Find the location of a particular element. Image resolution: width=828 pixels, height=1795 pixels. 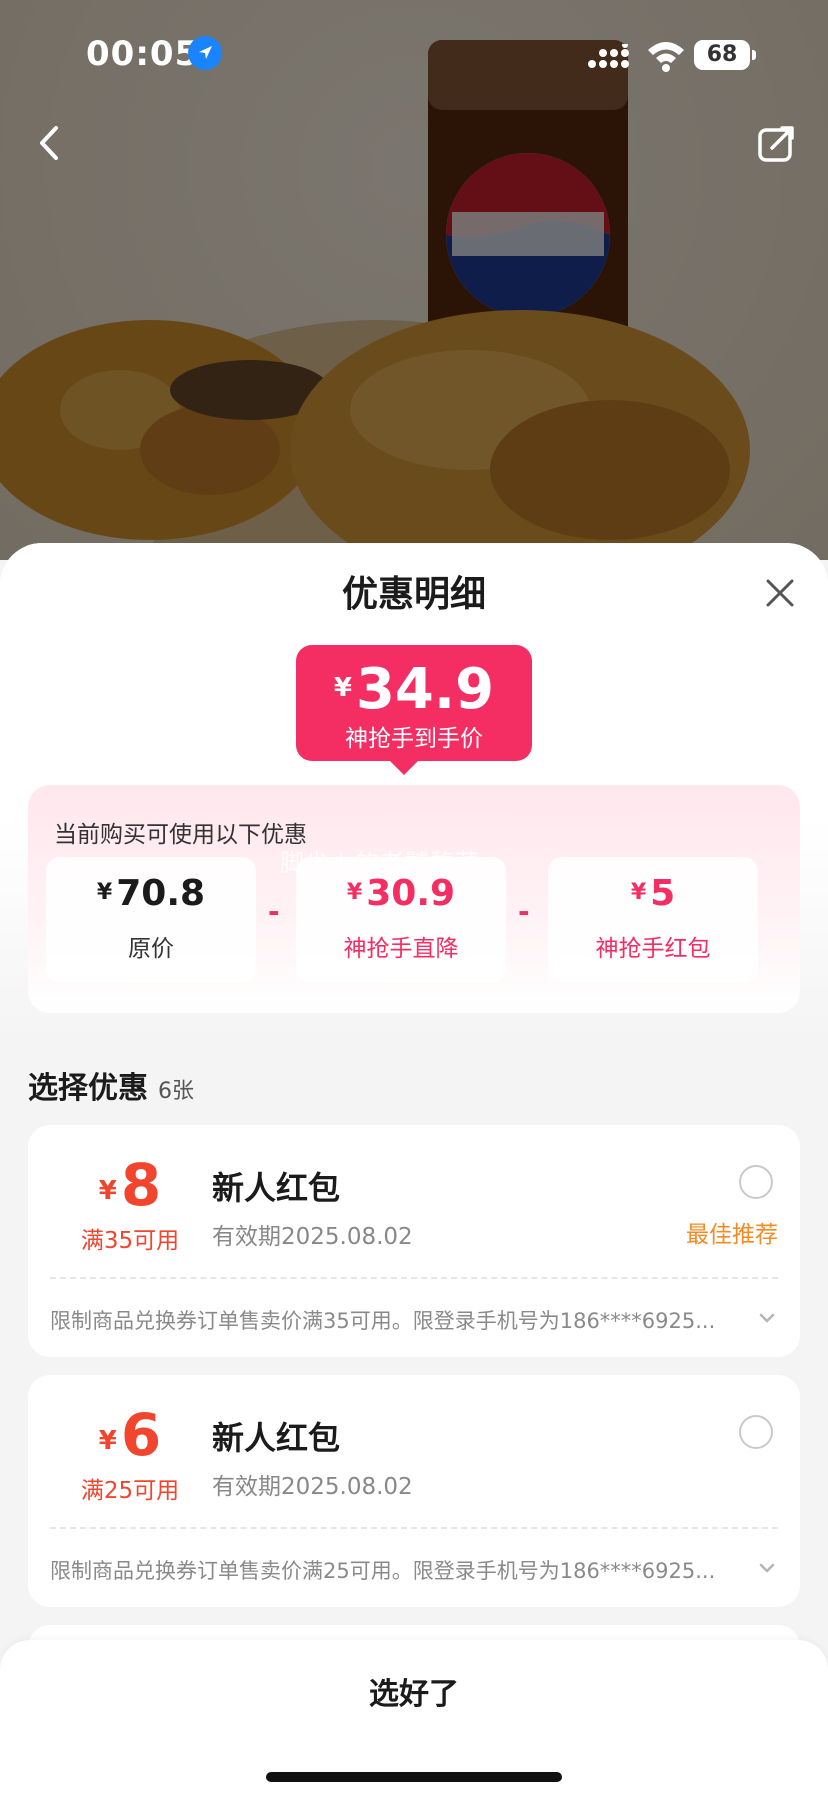

final-price-label: 神抢手到手价 is located at coordinates (414, 739).